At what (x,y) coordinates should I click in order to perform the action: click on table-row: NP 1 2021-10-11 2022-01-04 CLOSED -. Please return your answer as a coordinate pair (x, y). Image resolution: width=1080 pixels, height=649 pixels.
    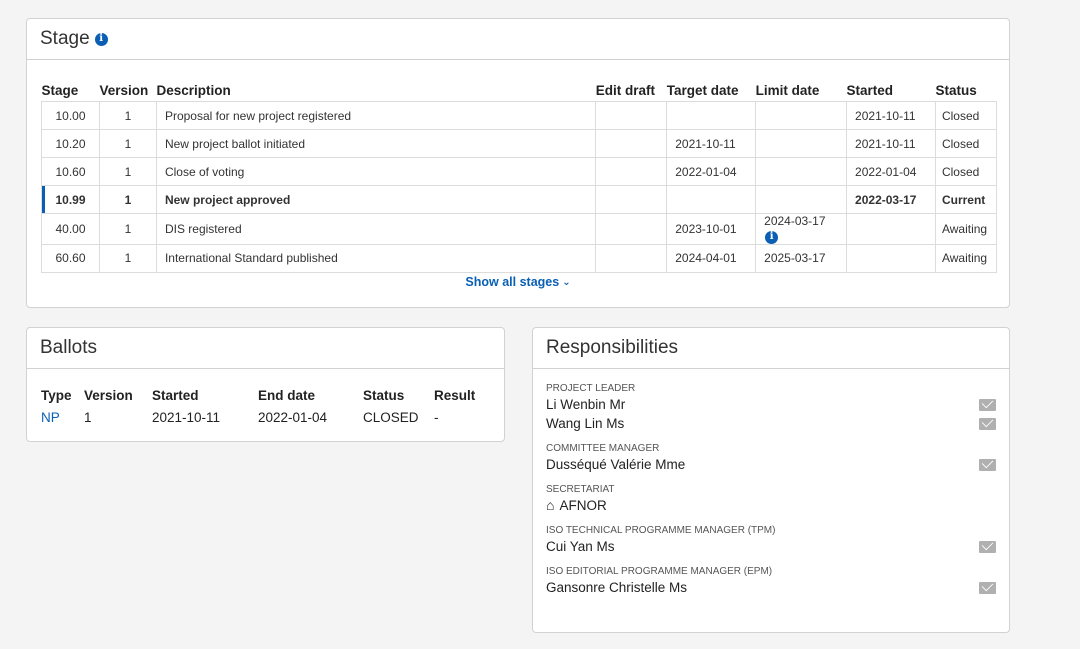
    Looking at the image, I should click on (262, 417).